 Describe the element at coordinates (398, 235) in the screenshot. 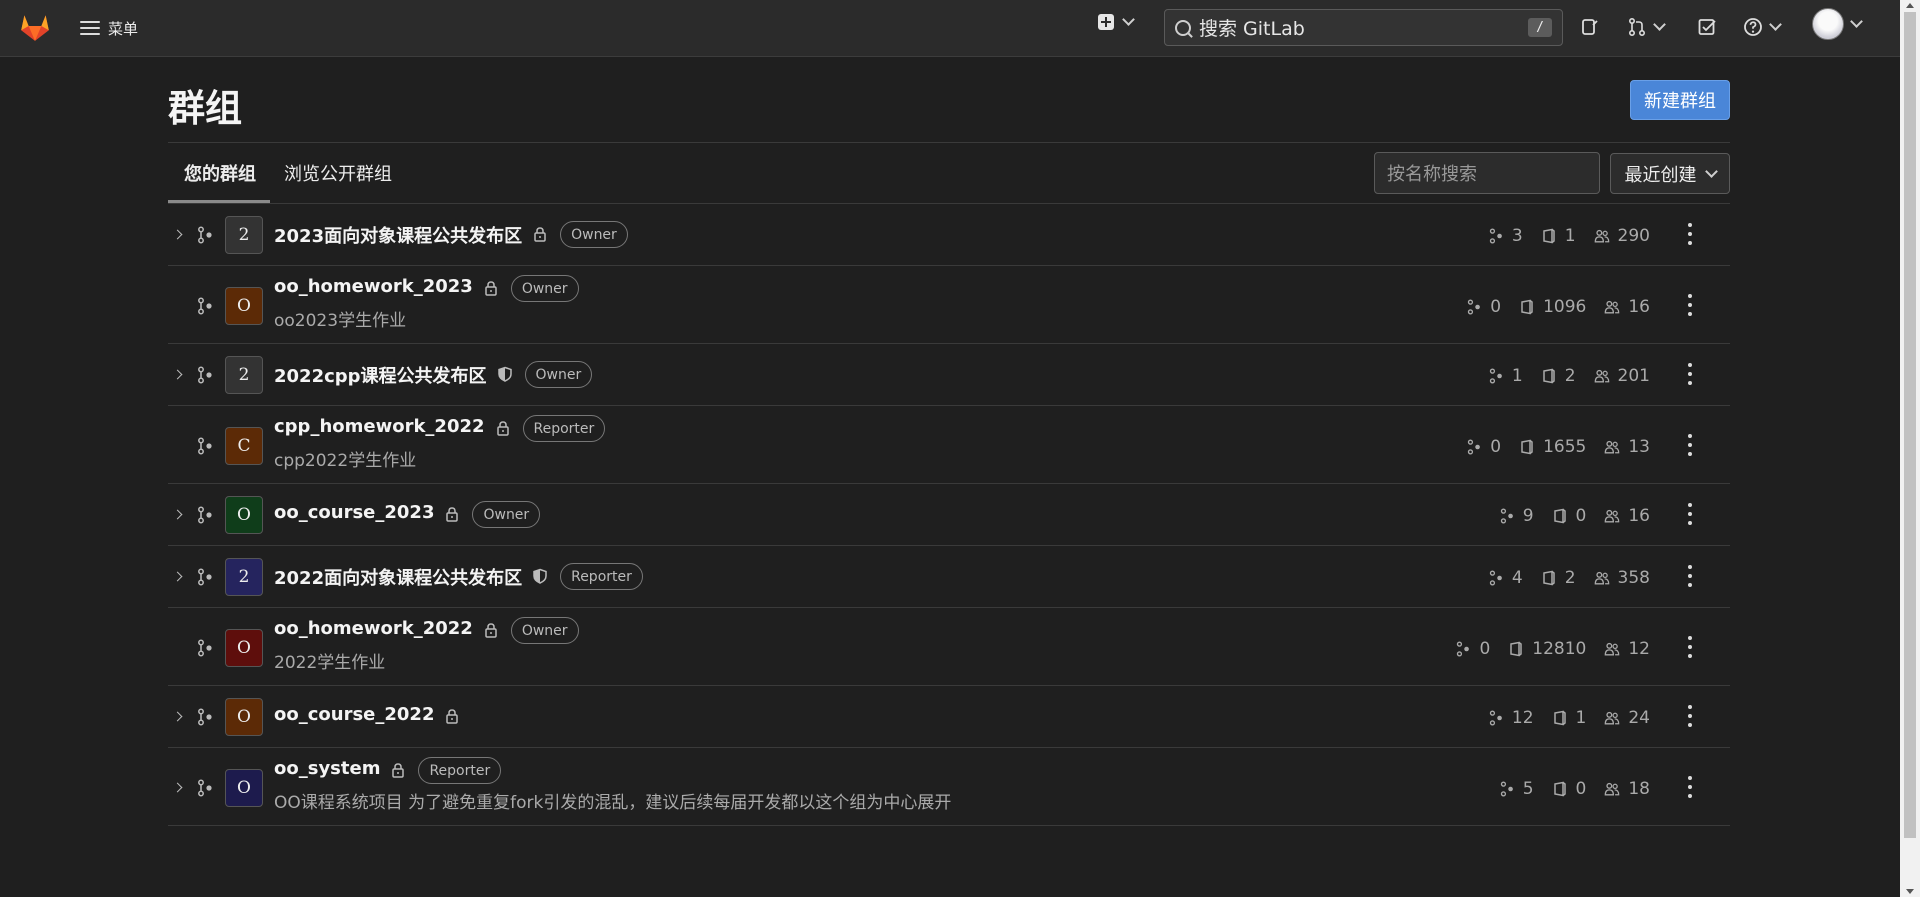

I see `group-name-link: 2023面向对象课程公共发布区` at that location.